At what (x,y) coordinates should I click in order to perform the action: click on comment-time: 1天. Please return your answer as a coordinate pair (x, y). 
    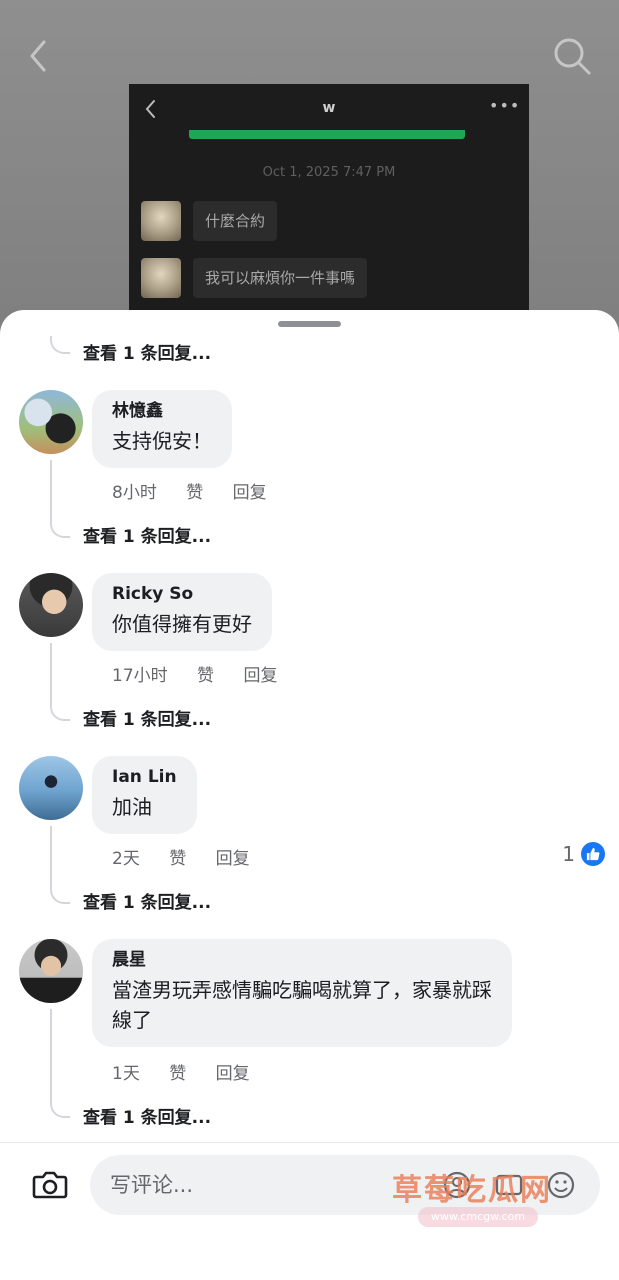
    Looking at the image, I should click on (126, 1074).